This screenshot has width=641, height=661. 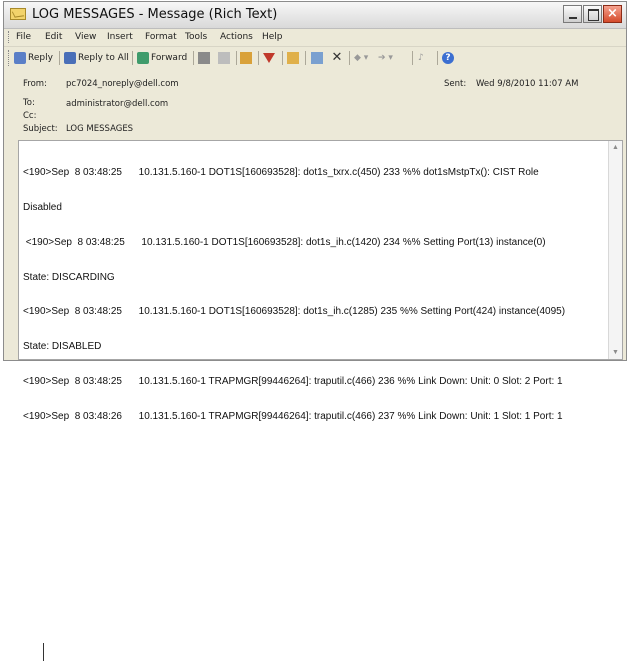 I want to click on home-icon, so click(x=293, y=58).